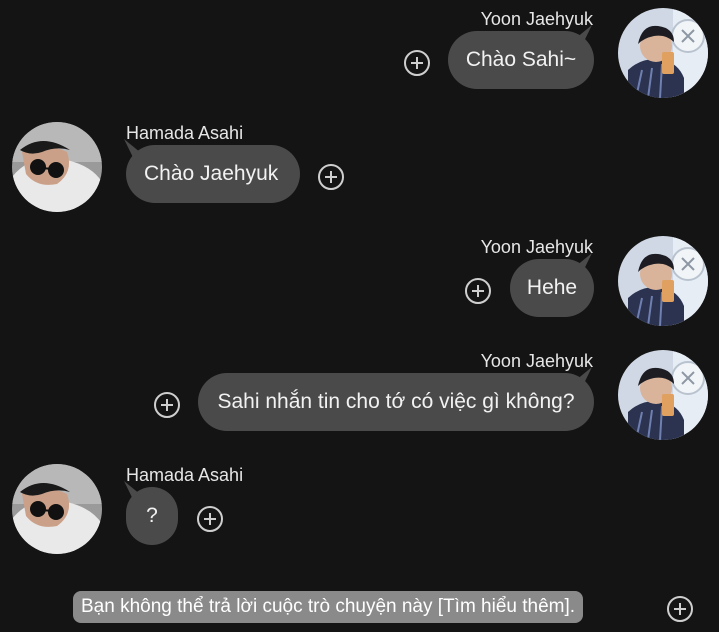 The image size is (719, 632). I want to click on message-text: Sahi nhắn tin cho tớ có việc gì không?, so click(396, 401).